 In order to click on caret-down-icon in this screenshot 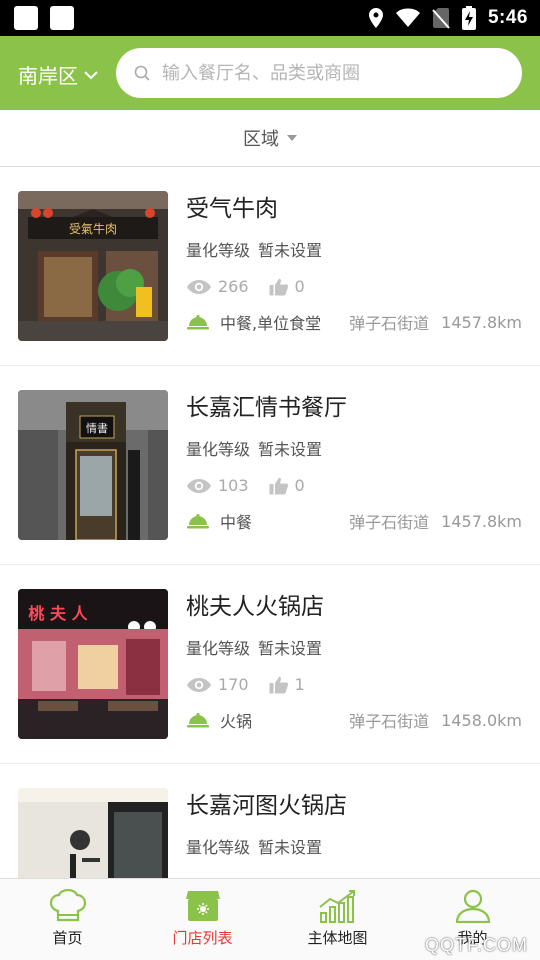, I will do `click(292, 138)`.